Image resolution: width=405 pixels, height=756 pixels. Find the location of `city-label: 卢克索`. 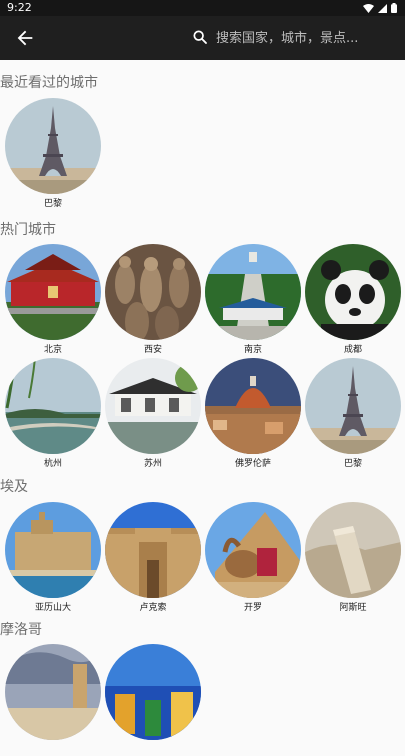

city-label: 卢克索 is located at coordinates (153, 608).